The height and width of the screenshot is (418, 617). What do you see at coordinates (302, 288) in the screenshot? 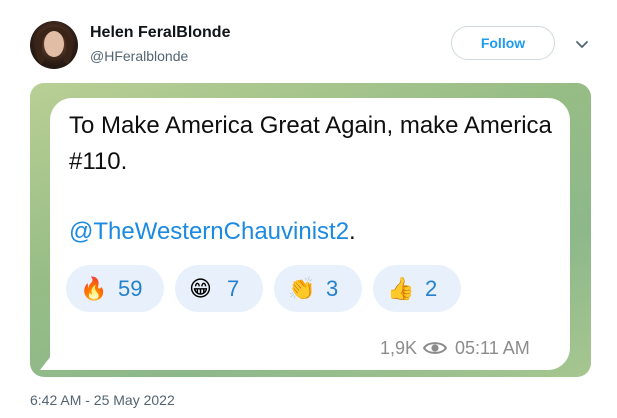
I see `clap-icon: 👏` at bounding box center [302, 288].